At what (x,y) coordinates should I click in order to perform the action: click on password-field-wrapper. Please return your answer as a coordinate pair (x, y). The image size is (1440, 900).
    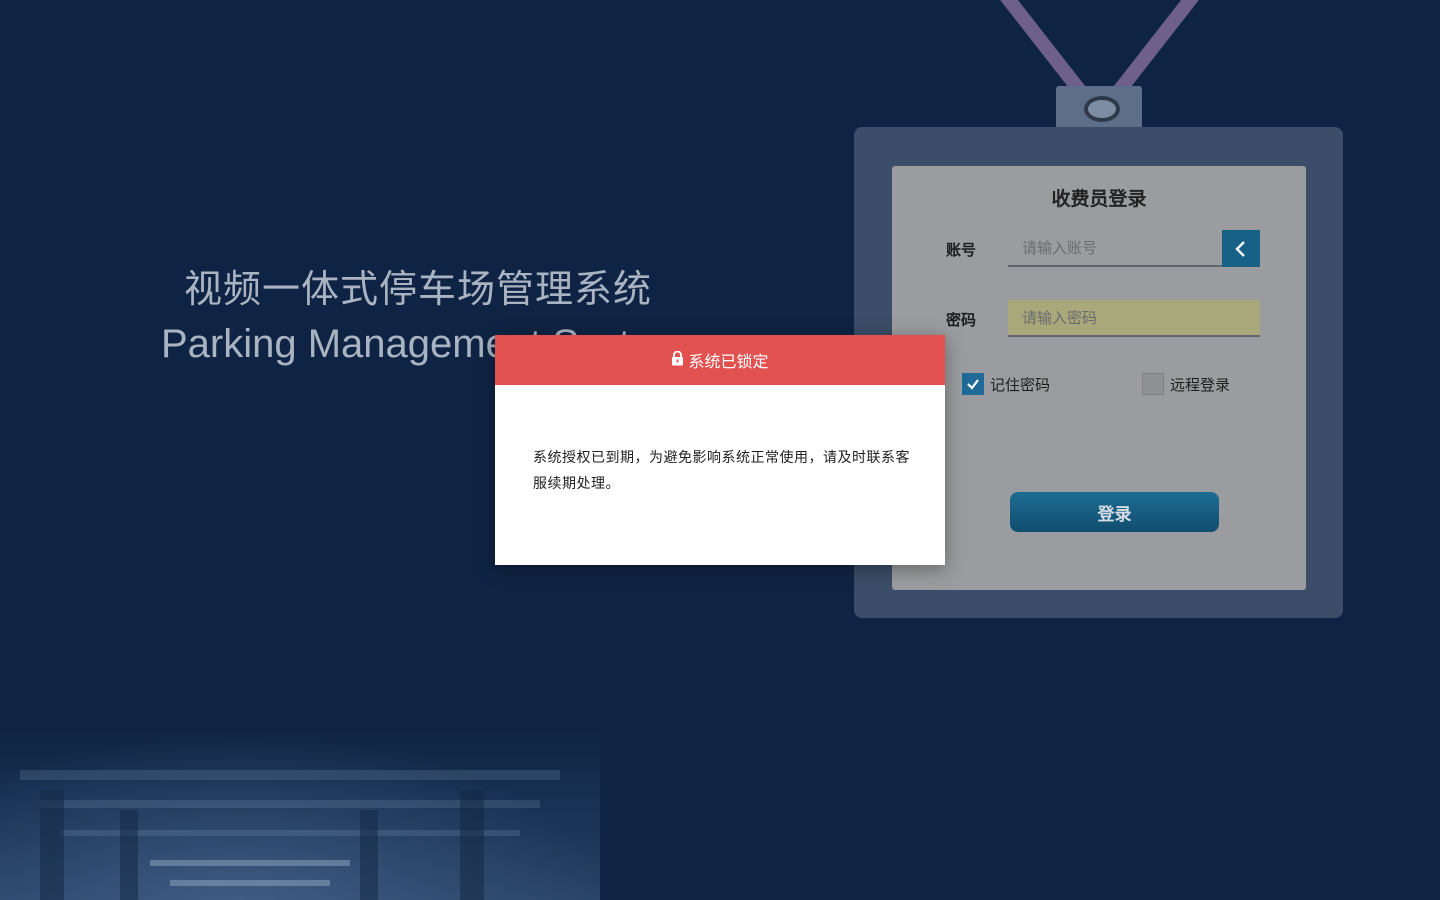
    Looking at the image, I should click on (1134, 318).